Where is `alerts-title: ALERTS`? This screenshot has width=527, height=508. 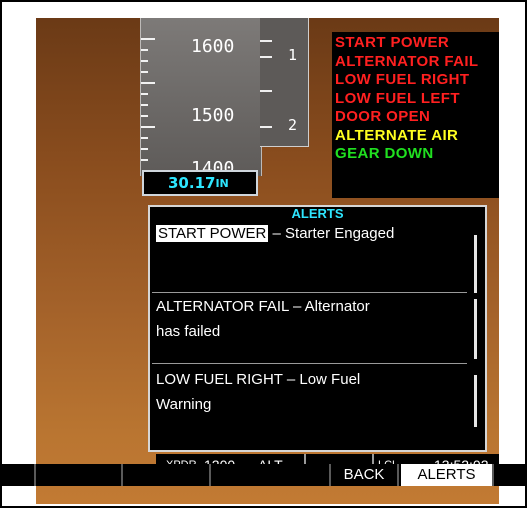
alerts-title: ALERTS is located at coordinates (317, 213).